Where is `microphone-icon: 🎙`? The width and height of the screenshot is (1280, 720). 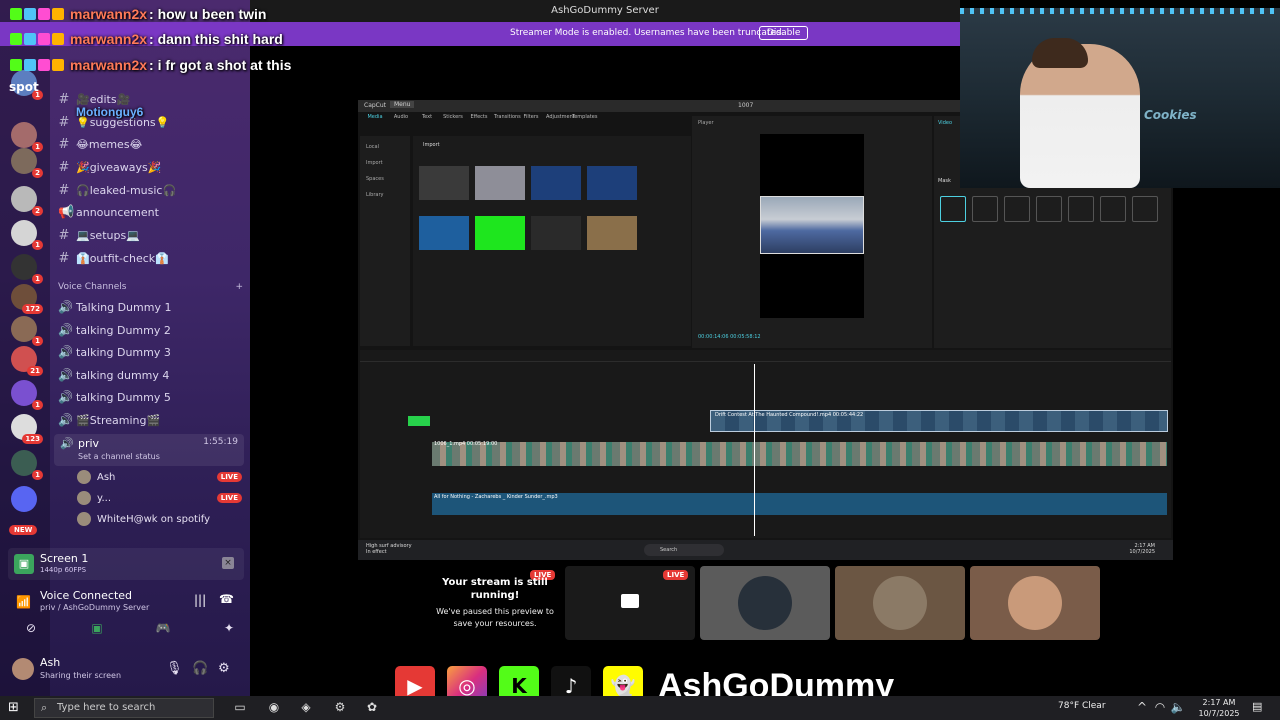 microphone-icon: 🎙 is located at coordinates (174, 668).